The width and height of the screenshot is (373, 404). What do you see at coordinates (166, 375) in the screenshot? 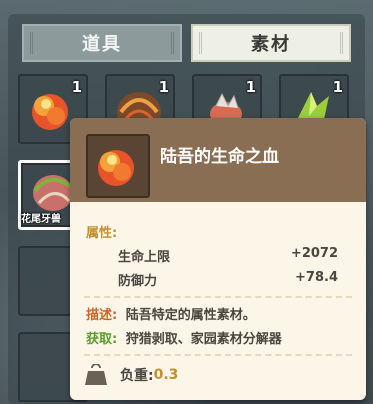
I see `weight-value: 0.3` at bounding box center [166, 375].